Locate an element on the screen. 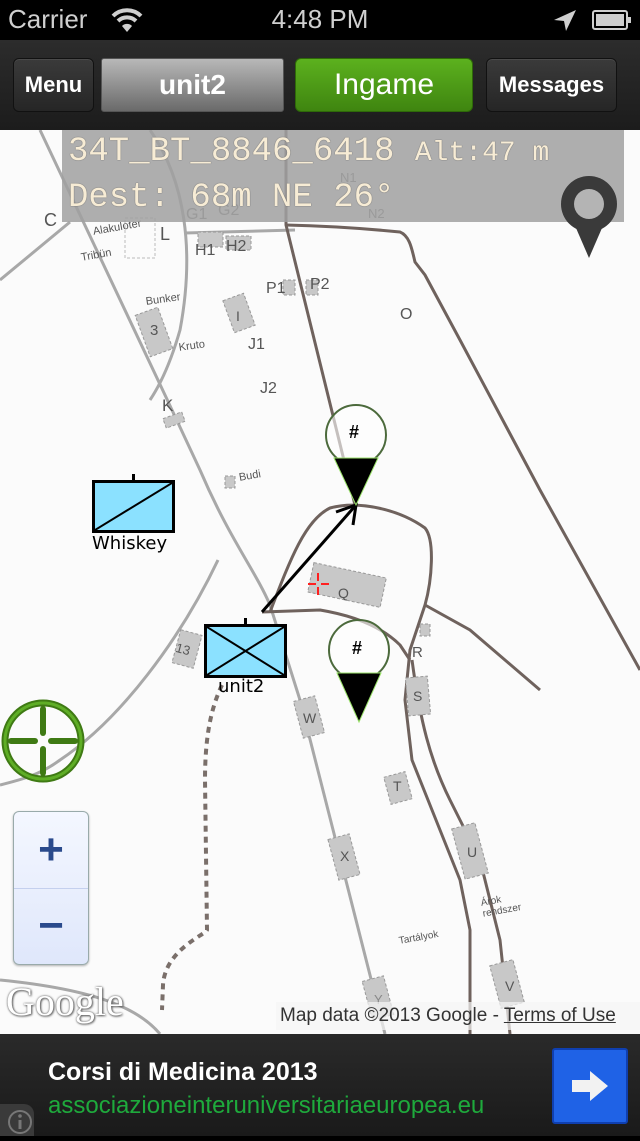  road is located at coordinates (35, 251).